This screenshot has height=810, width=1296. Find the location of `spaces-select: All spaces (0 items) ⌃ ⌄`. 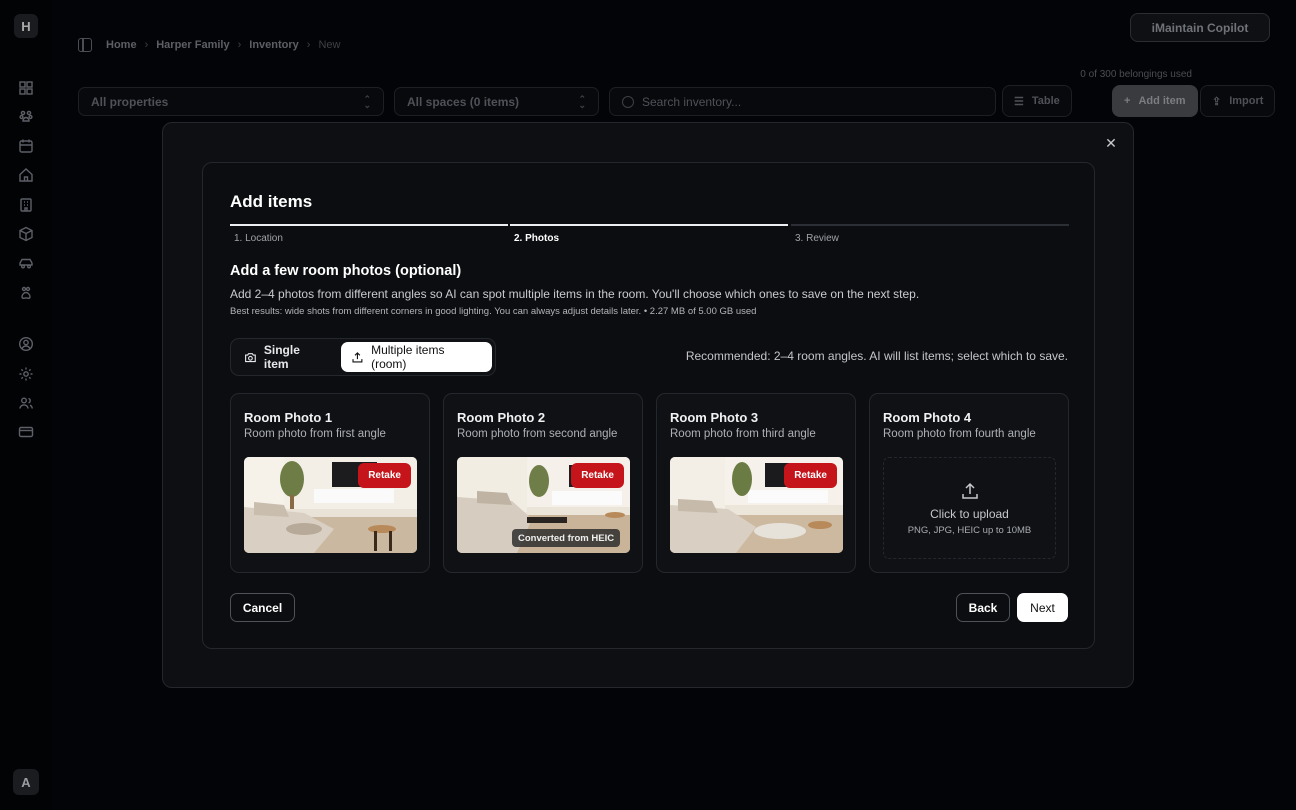

spaces-select: All spaces (0 items) ⌃ ⌄ is located at coordinates (496, 101).